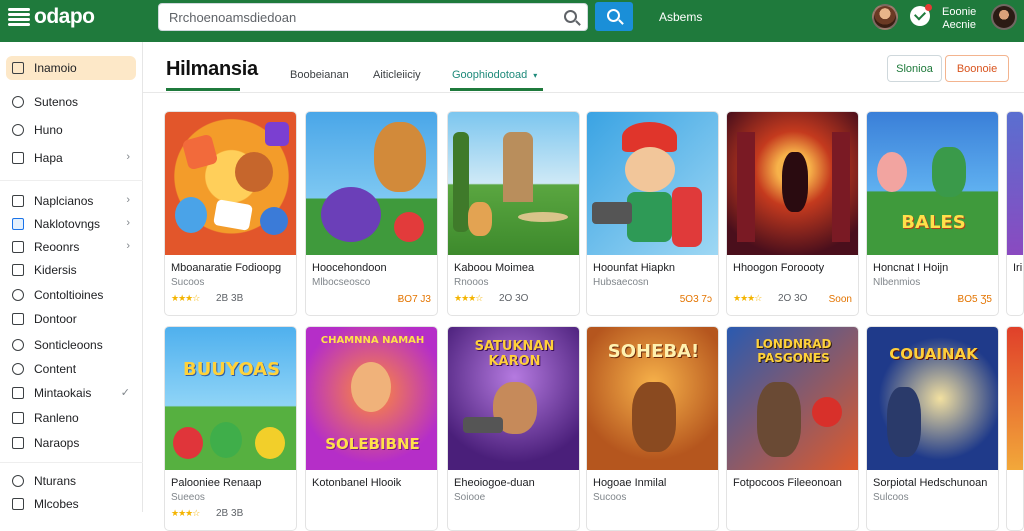 Image resolution: width=1024 pixels, height=531 pixels. I want to click on game-card: LONDNRAD PASGONES Fotpocoos Fileeonoan, so click(792, 428).